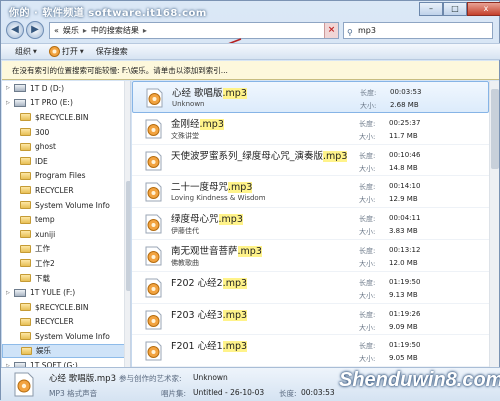 The height and width of the screenshot is (401, 500). I want to click on forward-arrow-icon: ▶, so click(35, 29).